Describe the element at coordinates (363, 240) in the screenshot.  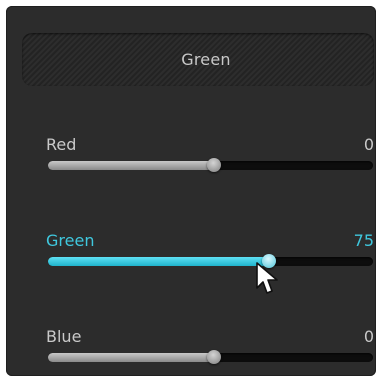
I see `green-slider-value: 75` at that location.